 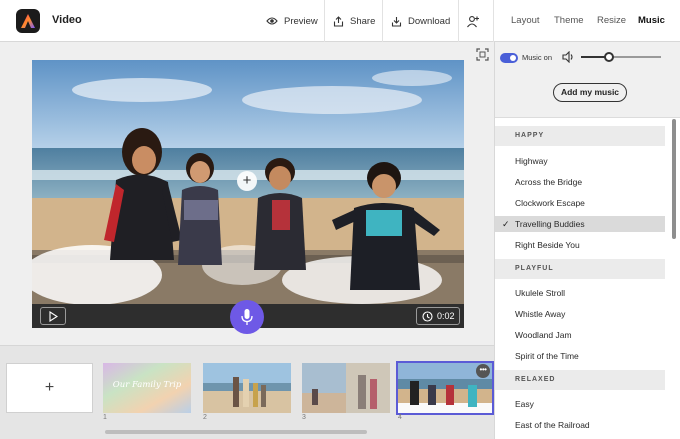 I want to click on tab-resize: Resize, so click(x=611, y=21).